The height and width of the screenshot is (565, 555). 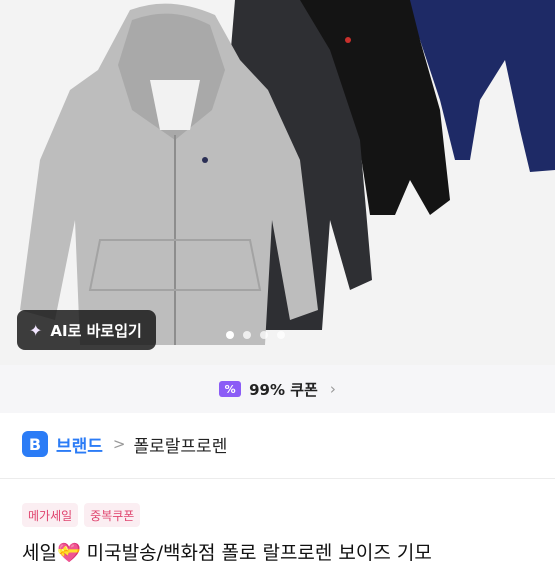 I want to click on coupon-banner: % 99% 쿠폰 ›, so click(x=277, y=389).